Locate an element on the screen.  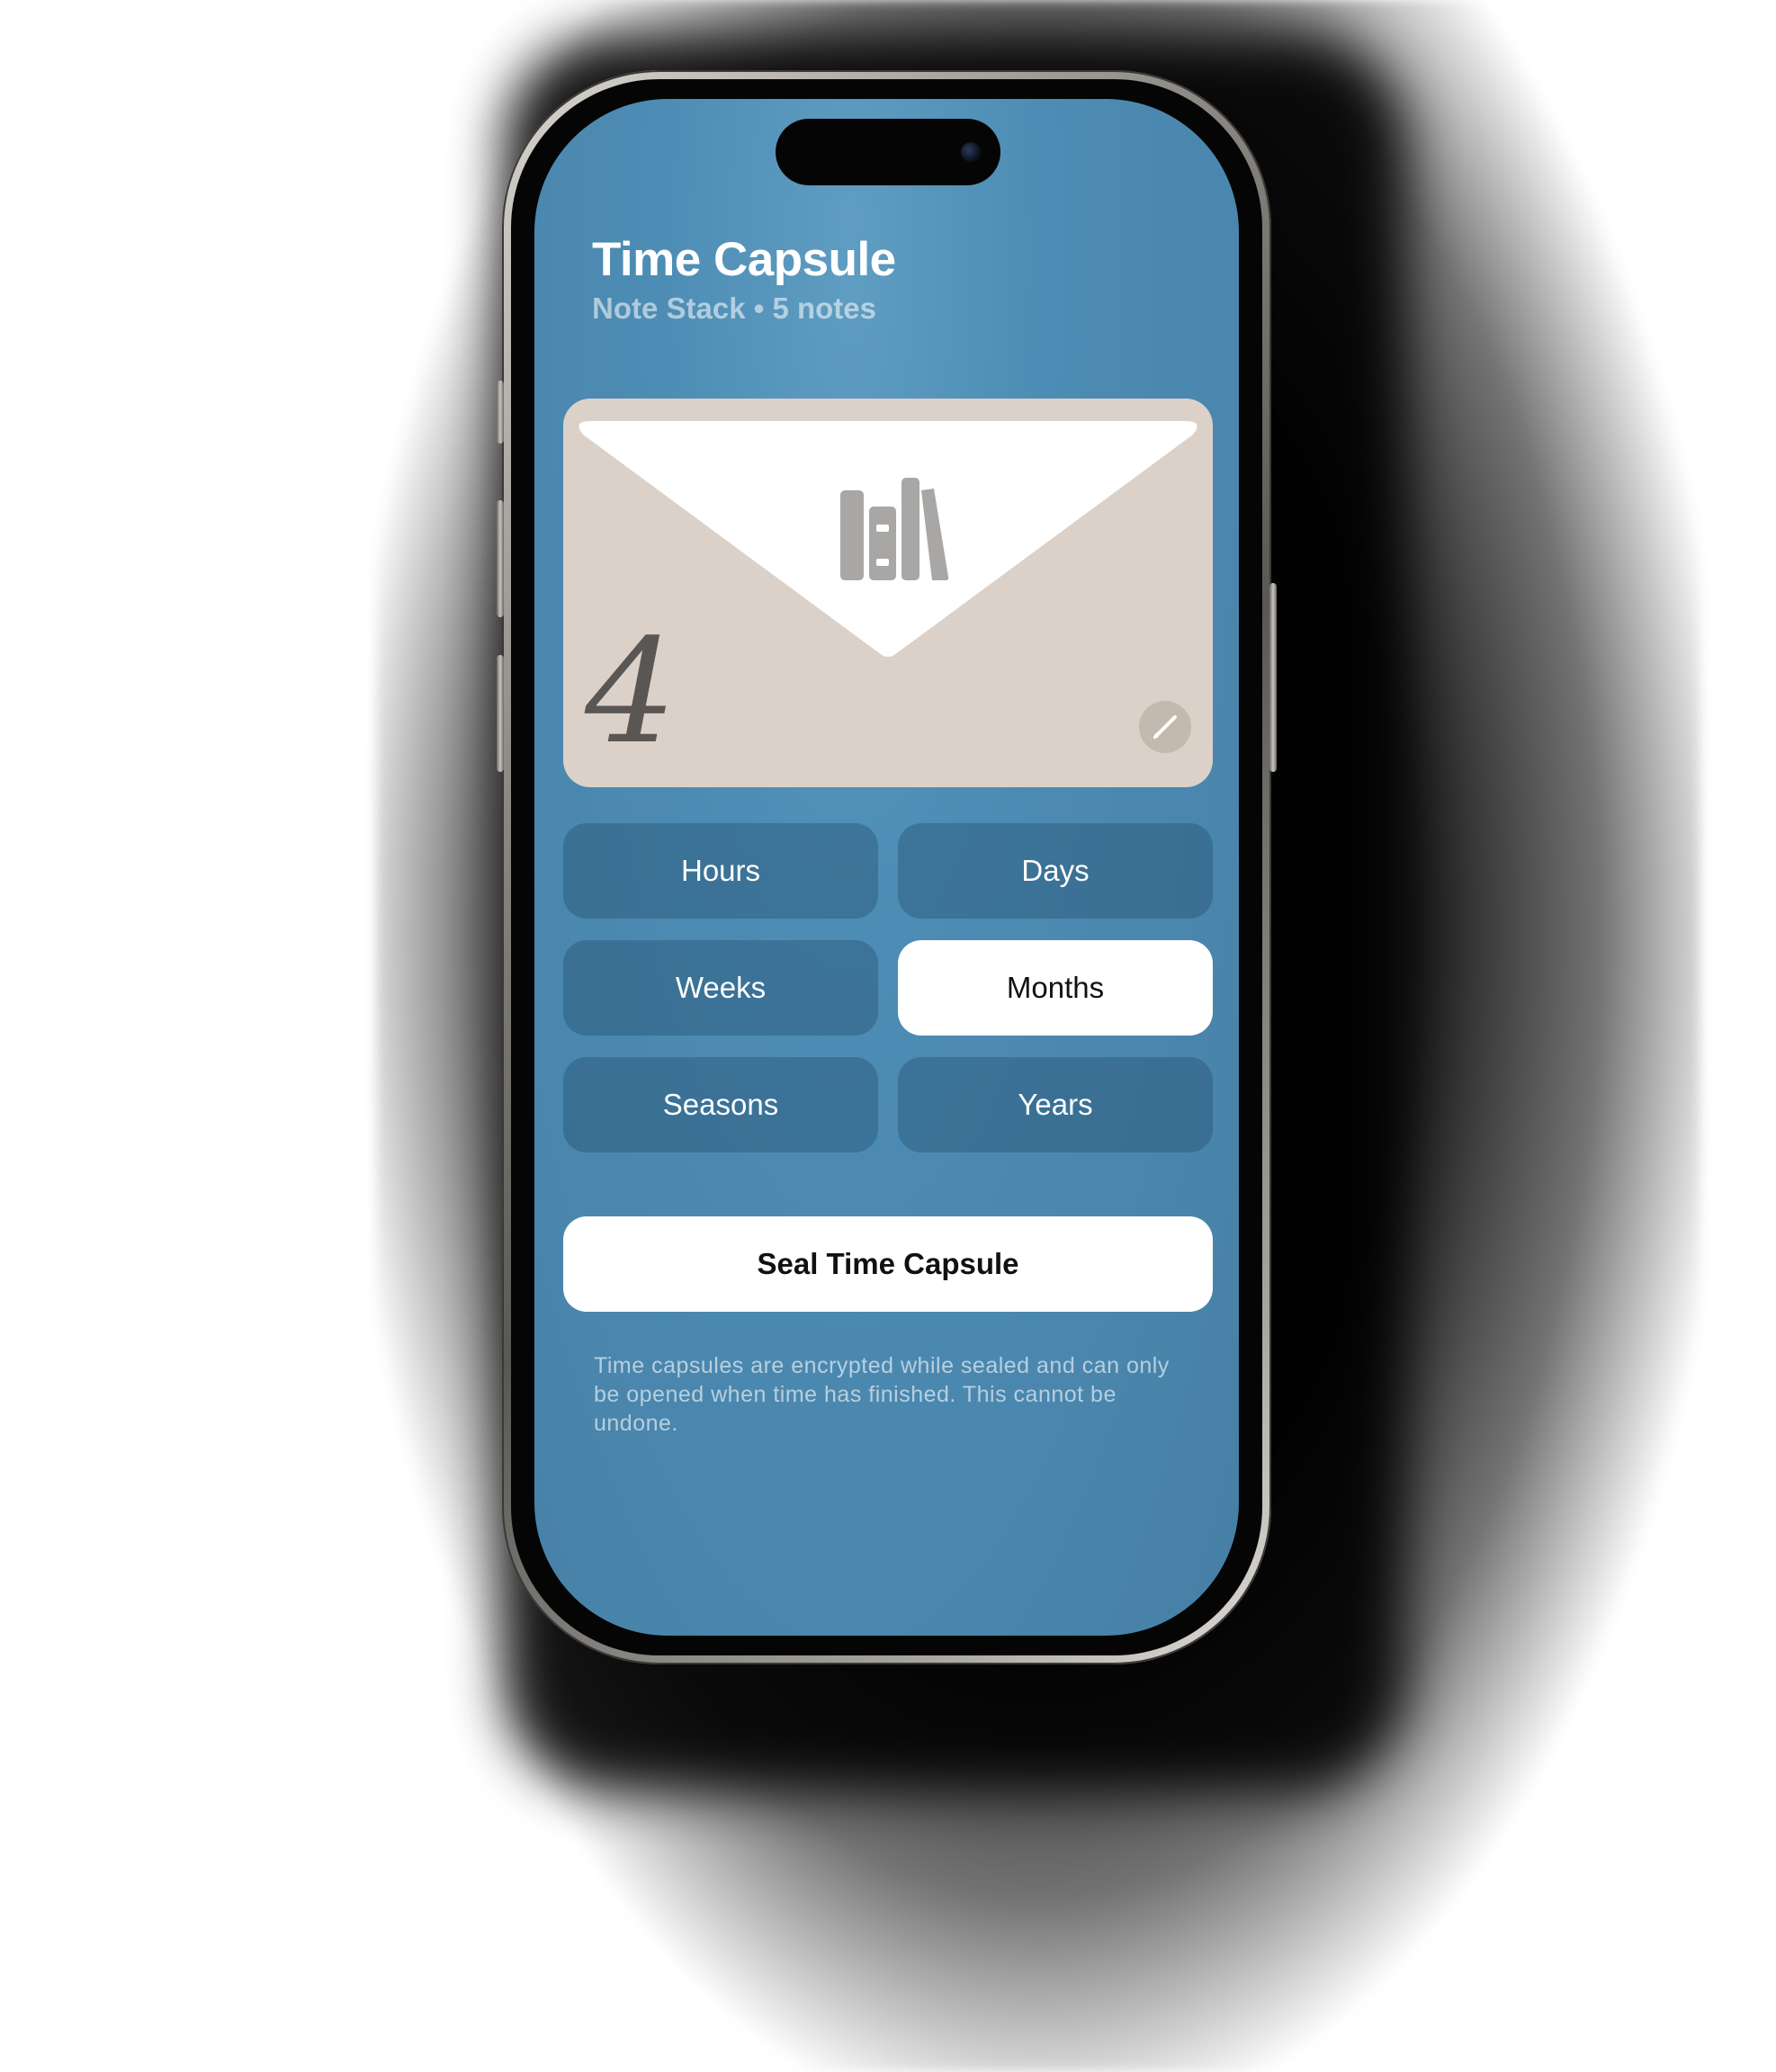
page-subtitle: Note Stack • 5 notes is located at coordinates (734, 308).